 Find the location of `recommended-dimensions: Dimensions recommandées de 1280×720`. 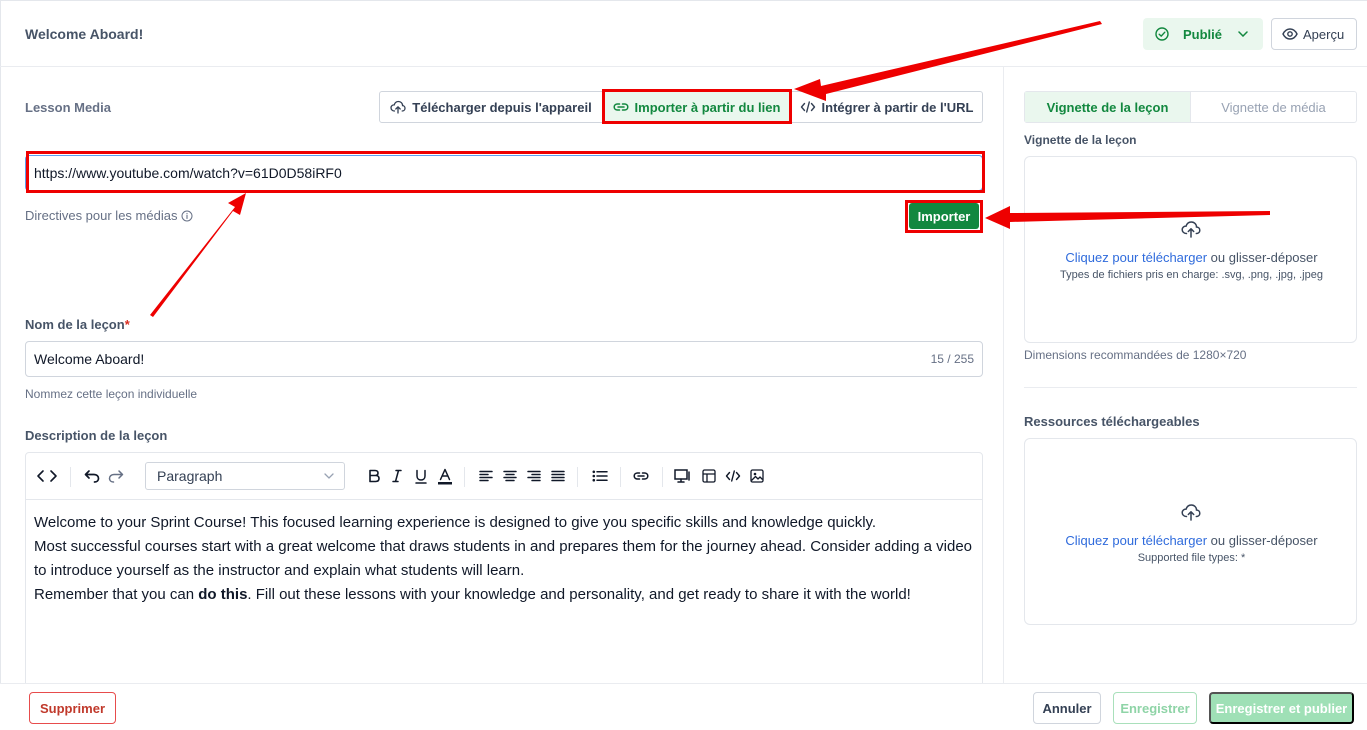

recommended-dimensions: Dimensions recommandées de 1280×720 is located at coordinates (1135, 355).